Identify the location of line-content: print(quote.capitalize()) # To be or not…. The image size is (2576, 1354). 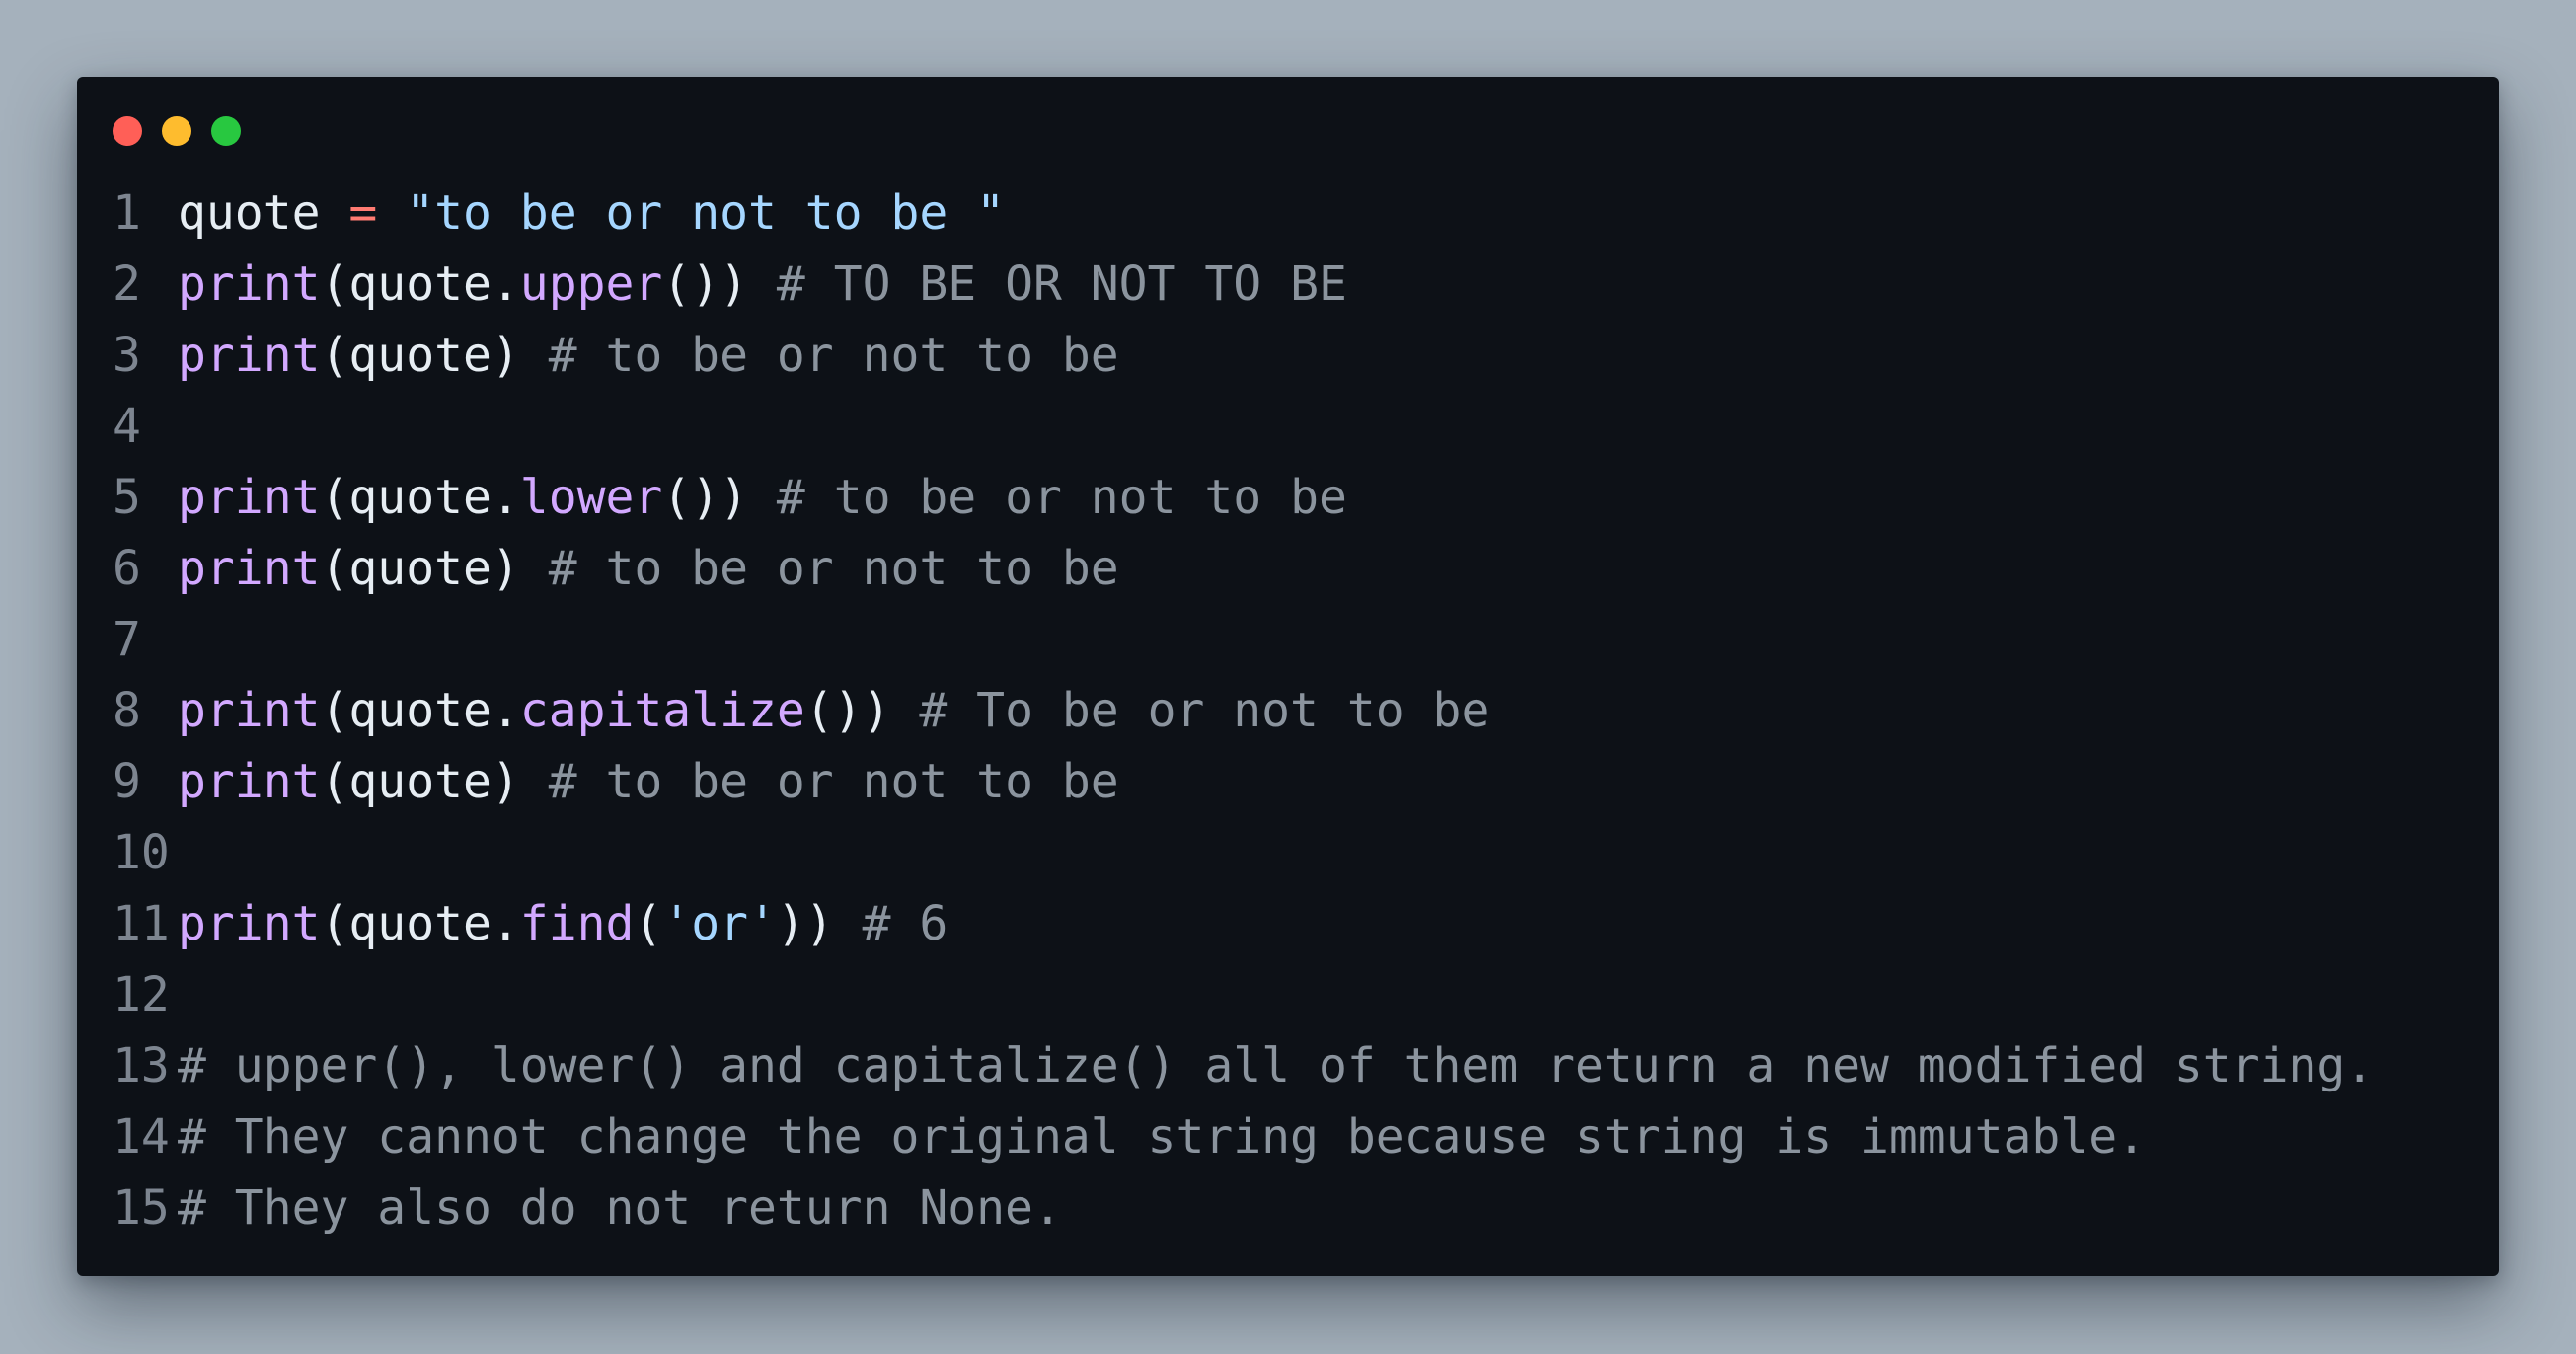
(833, 710).